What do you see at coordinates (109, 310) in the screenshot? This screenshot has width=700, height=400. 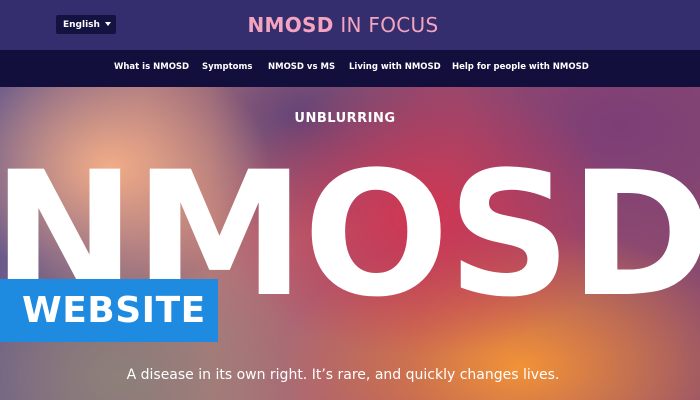 I see `website-badge: WEBSITE` at bounding box center [109, 310].